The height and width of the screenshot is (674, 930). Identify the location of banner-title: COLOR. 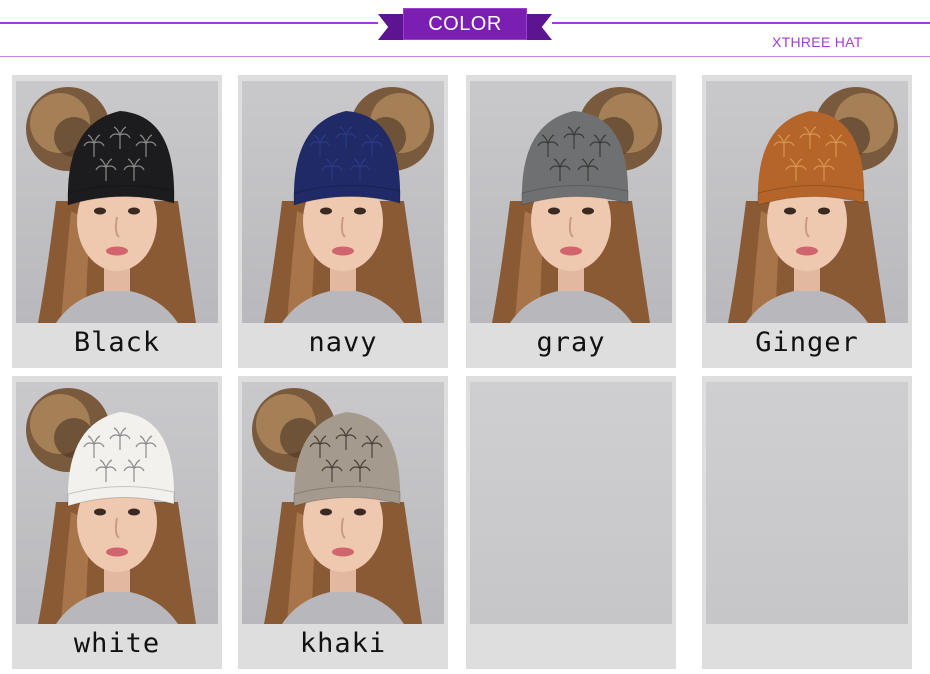
(465, 24).